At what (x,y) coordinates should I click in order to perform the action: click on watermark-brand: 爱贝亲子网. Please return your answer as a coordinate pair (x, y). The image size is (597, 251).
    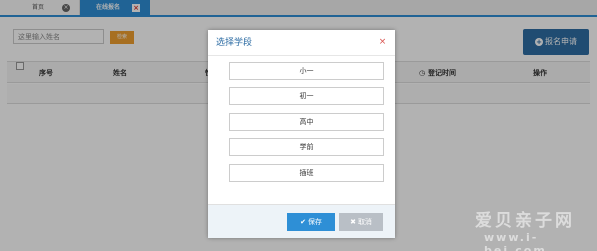
    Looking at the image, I should click on (525, 221).